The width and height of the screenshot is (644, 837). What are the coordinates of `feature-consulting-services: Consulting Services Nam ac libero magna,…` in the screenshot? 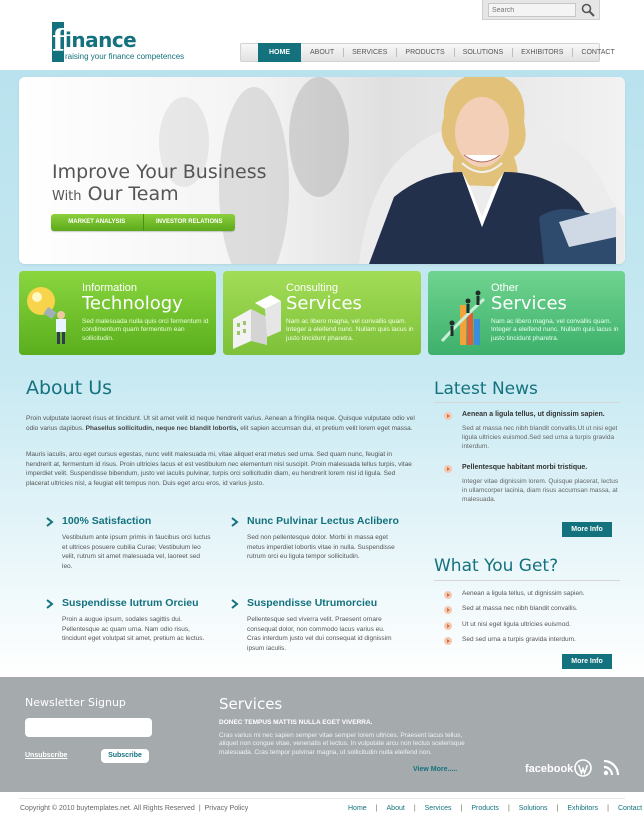 It's located at (322, 313).